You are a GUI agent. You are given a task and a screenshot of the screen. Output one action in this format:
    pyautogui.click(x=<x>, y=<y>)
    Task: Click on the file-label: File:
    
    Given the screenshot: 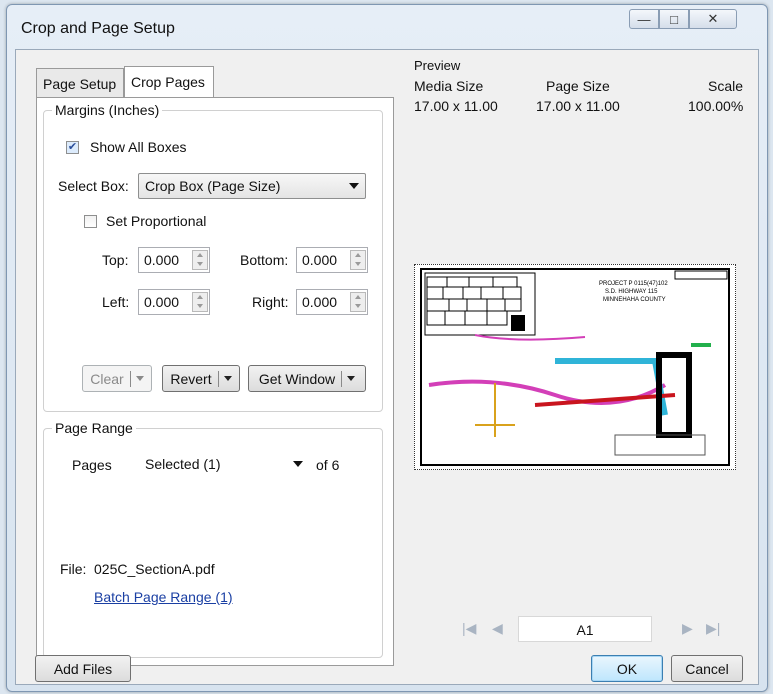 What is the action you would take?
    pyautogui.click(x=73, y=569)
    